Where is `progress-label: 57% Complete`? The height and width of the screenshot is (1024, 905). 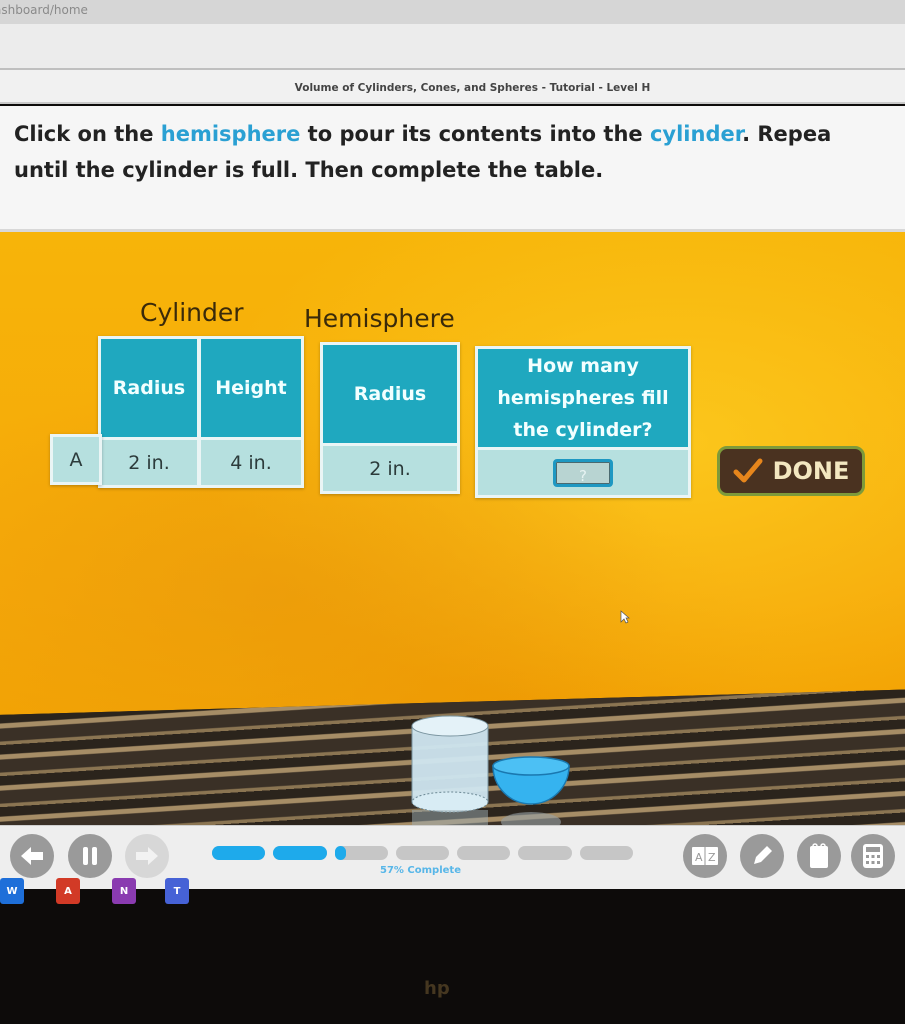
progress-label: 57% Complete is located at coordinates (420, 870).